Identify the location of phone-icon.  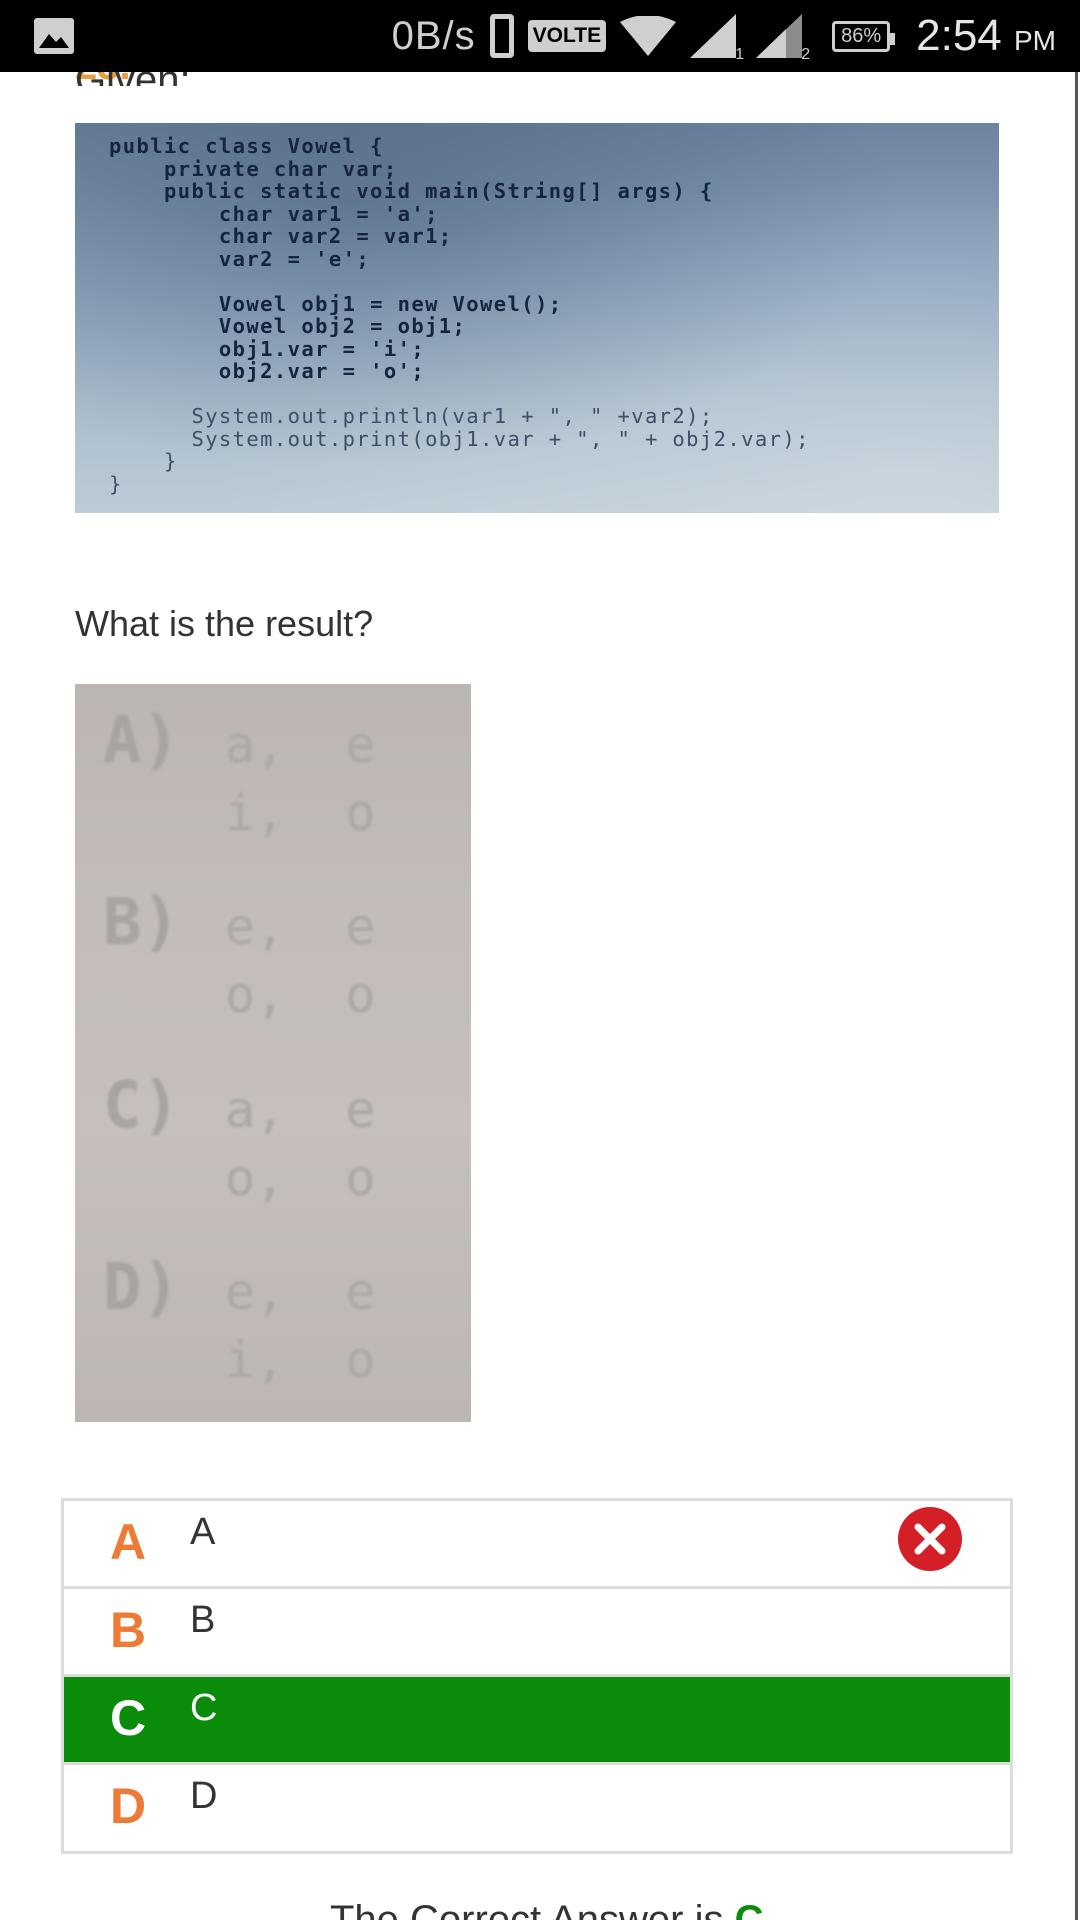
(501, 36).